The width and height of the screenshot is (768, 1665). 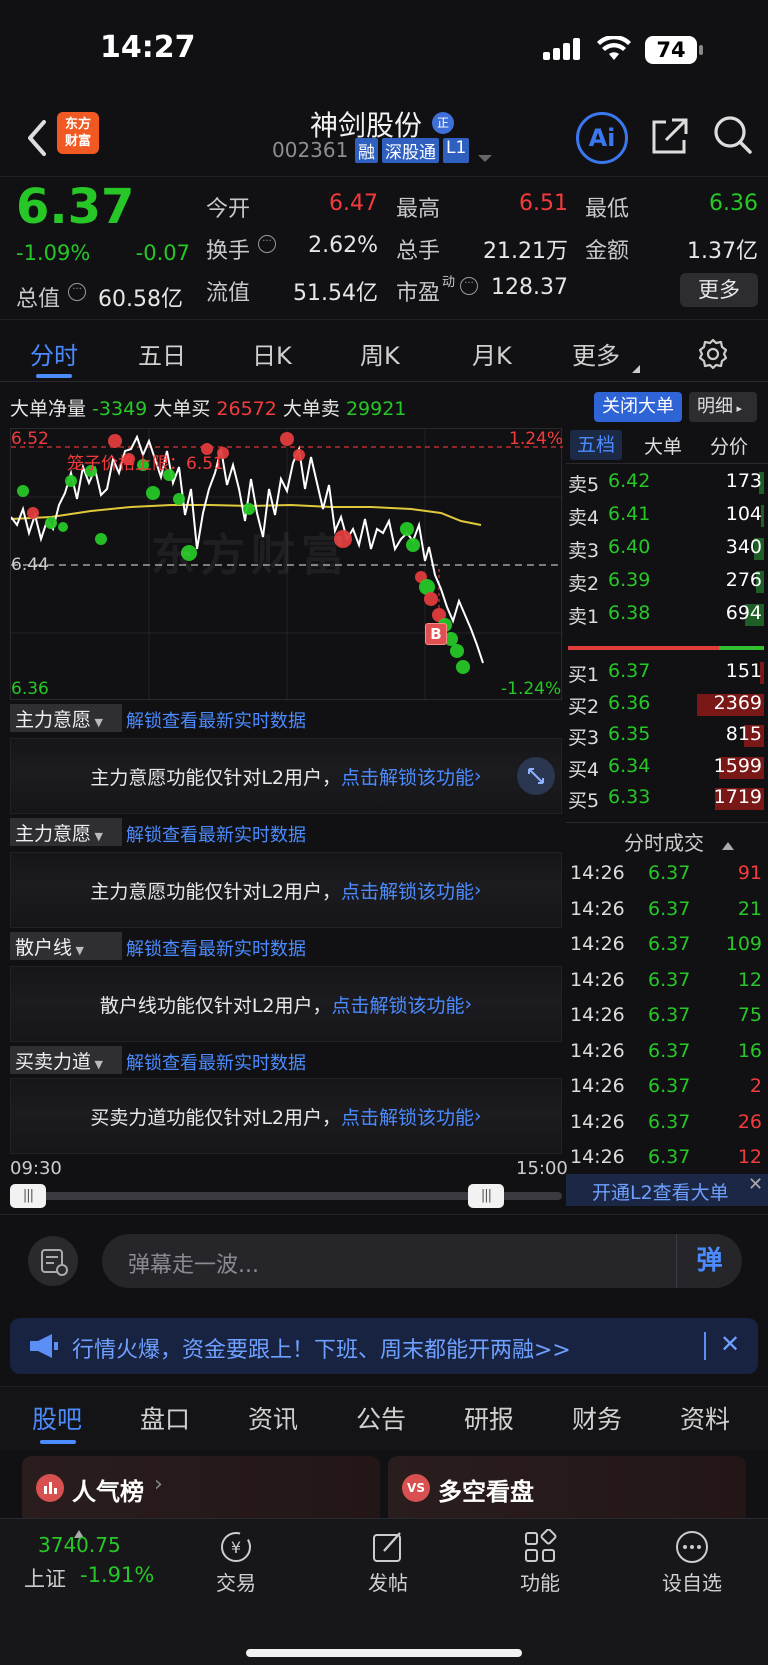 I want to click on bid-row: 买2 6.36 2369, so click(x=667, y=704).